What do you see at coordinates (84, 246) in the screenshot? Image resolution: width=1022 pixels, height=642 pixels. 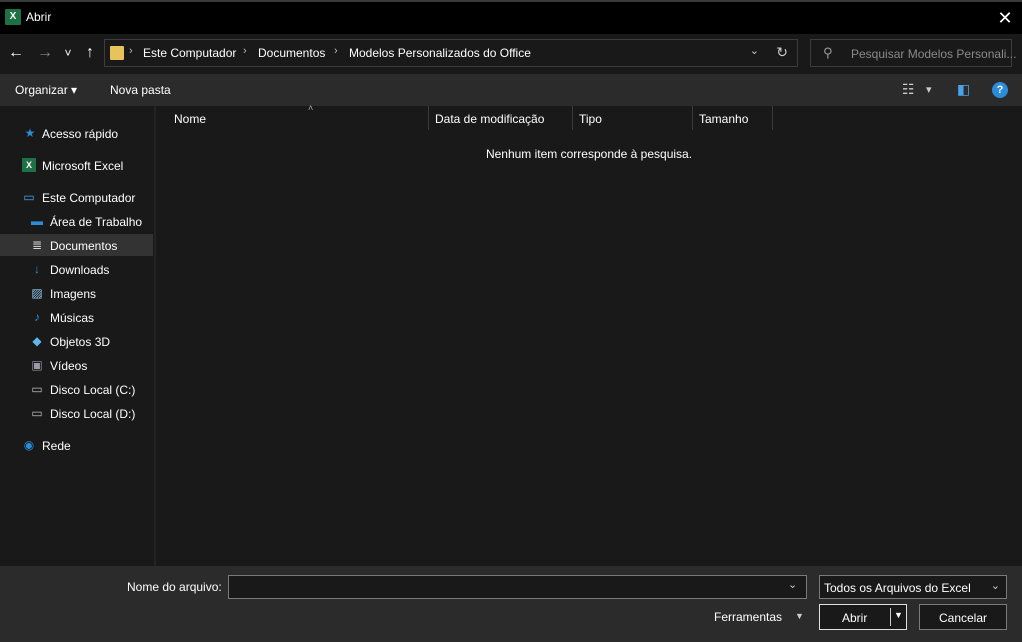 I see `sidebar-item-label: Documentos` at bounding box center [84, 246].